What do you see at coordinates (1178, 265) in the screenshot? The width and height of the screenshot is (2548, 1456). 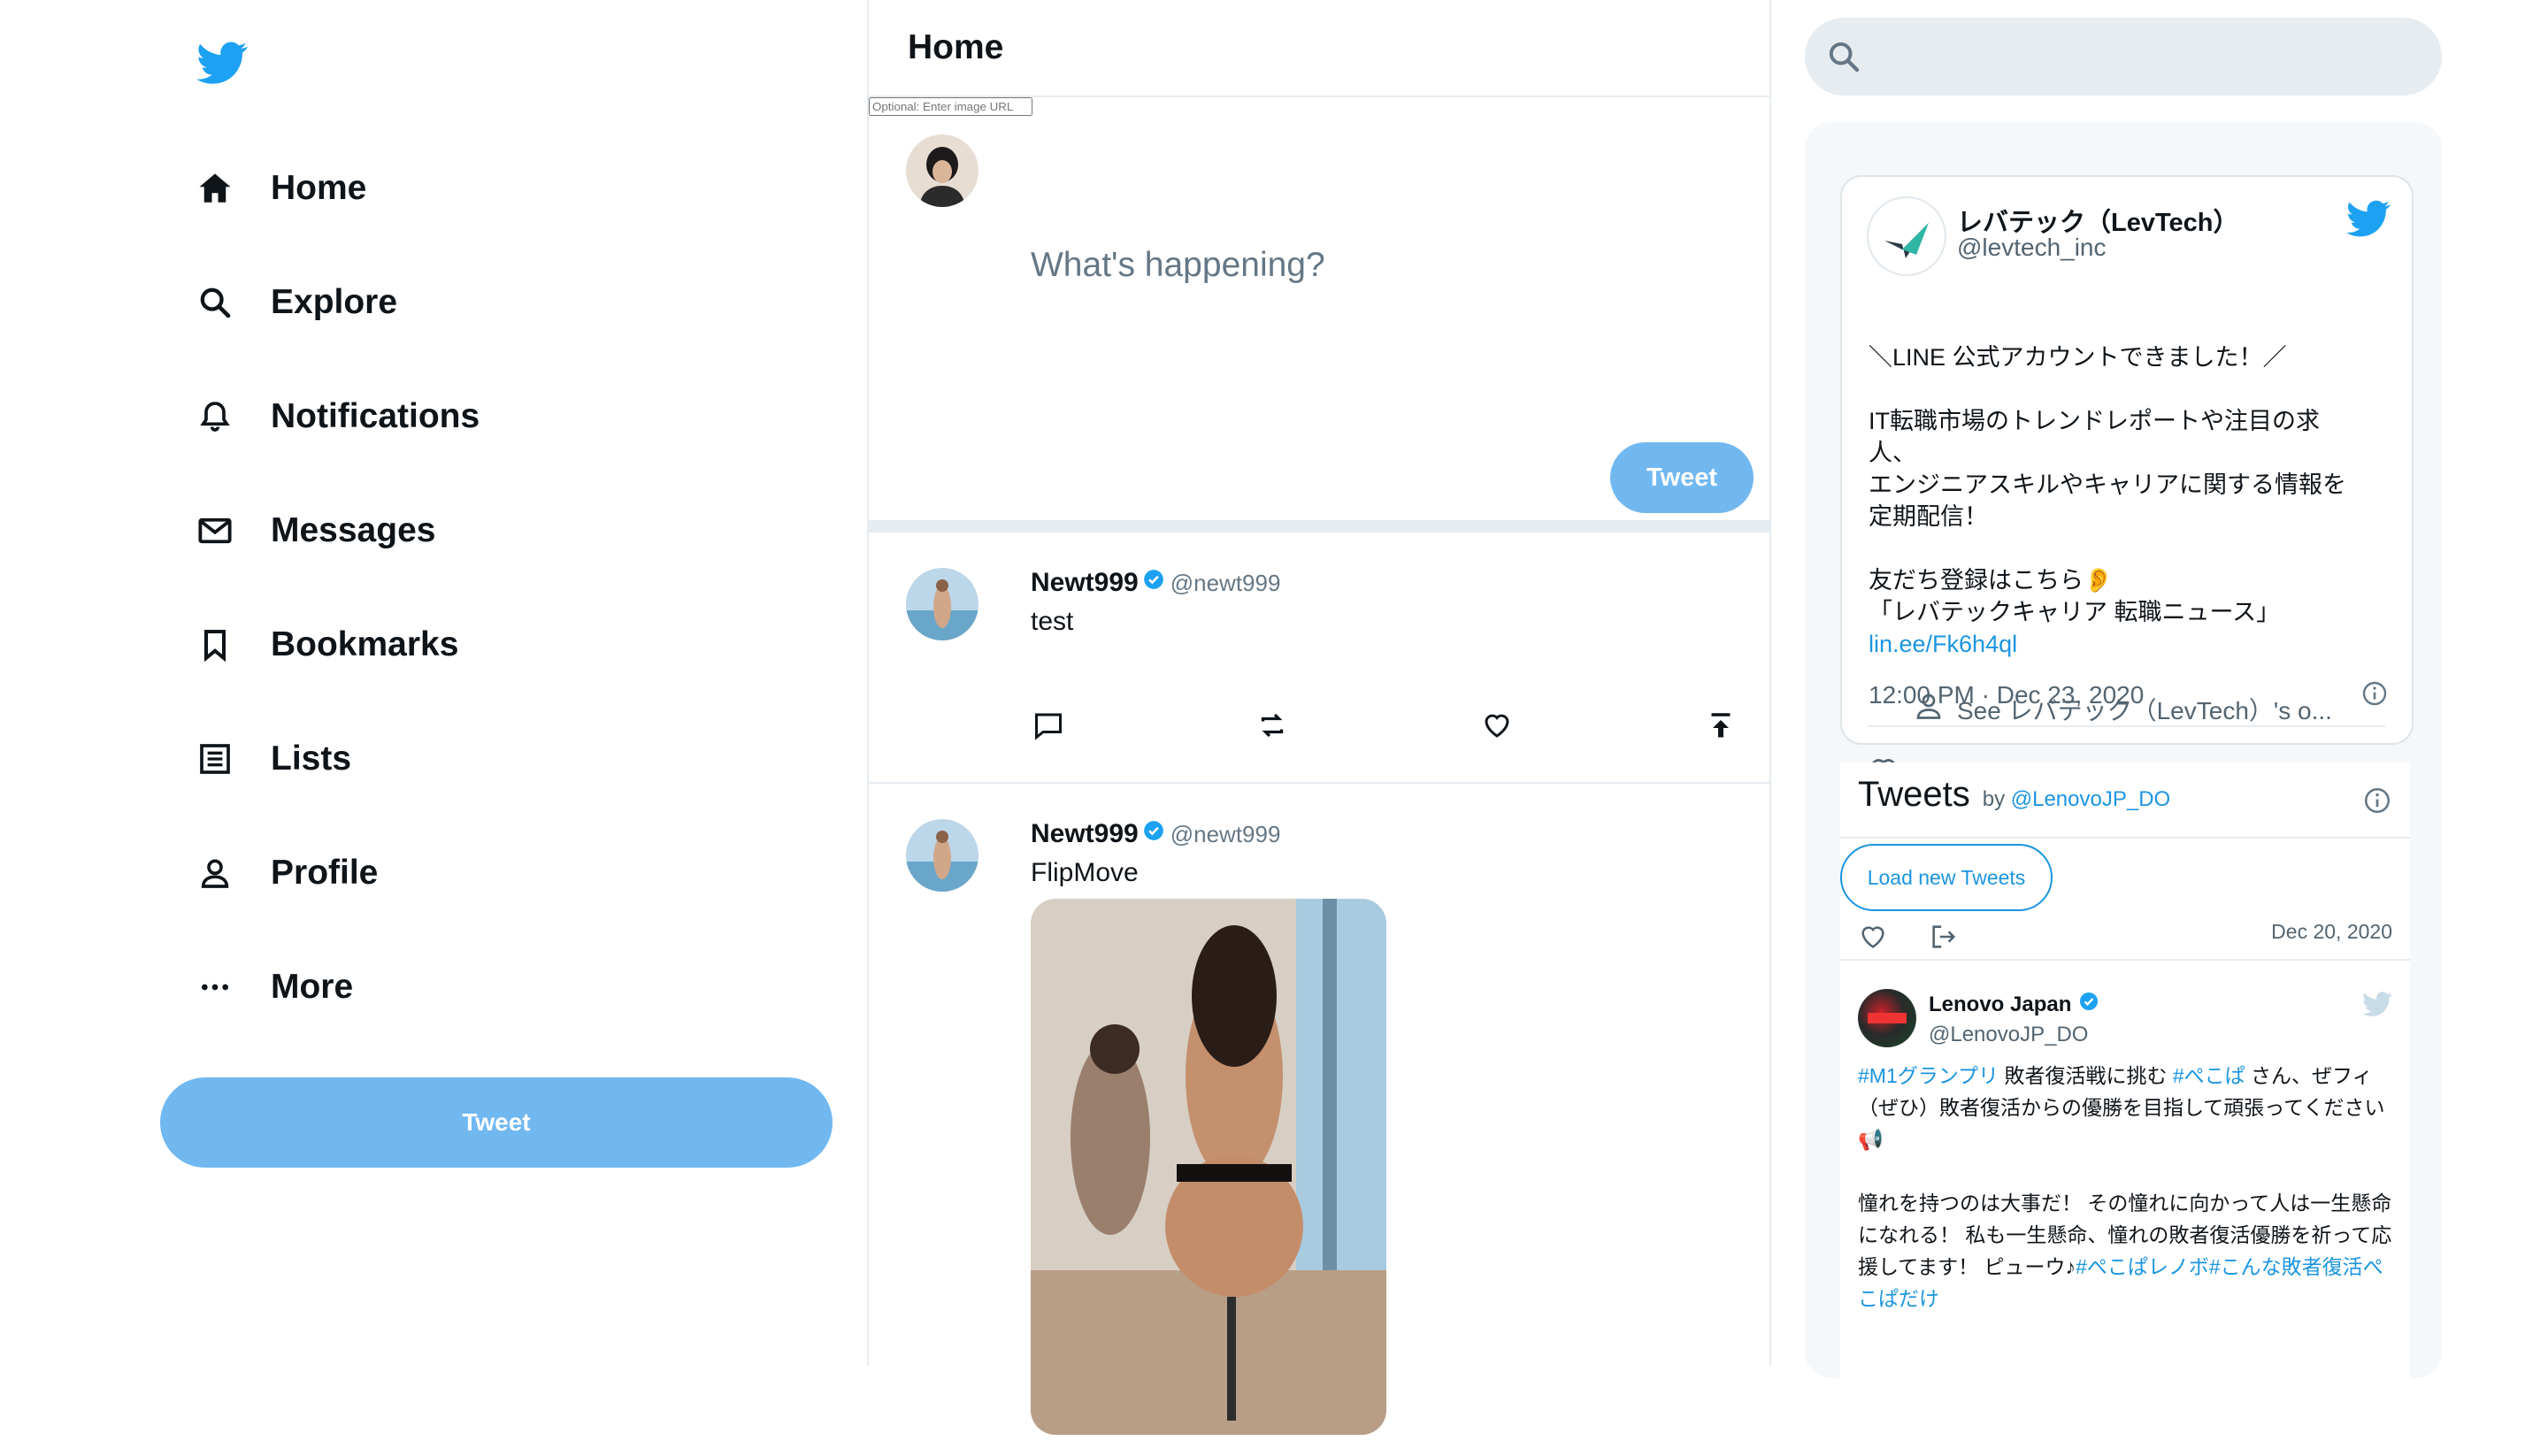 I see `compose-placeholder: What's happening?` at bounding box center [1178, 265].